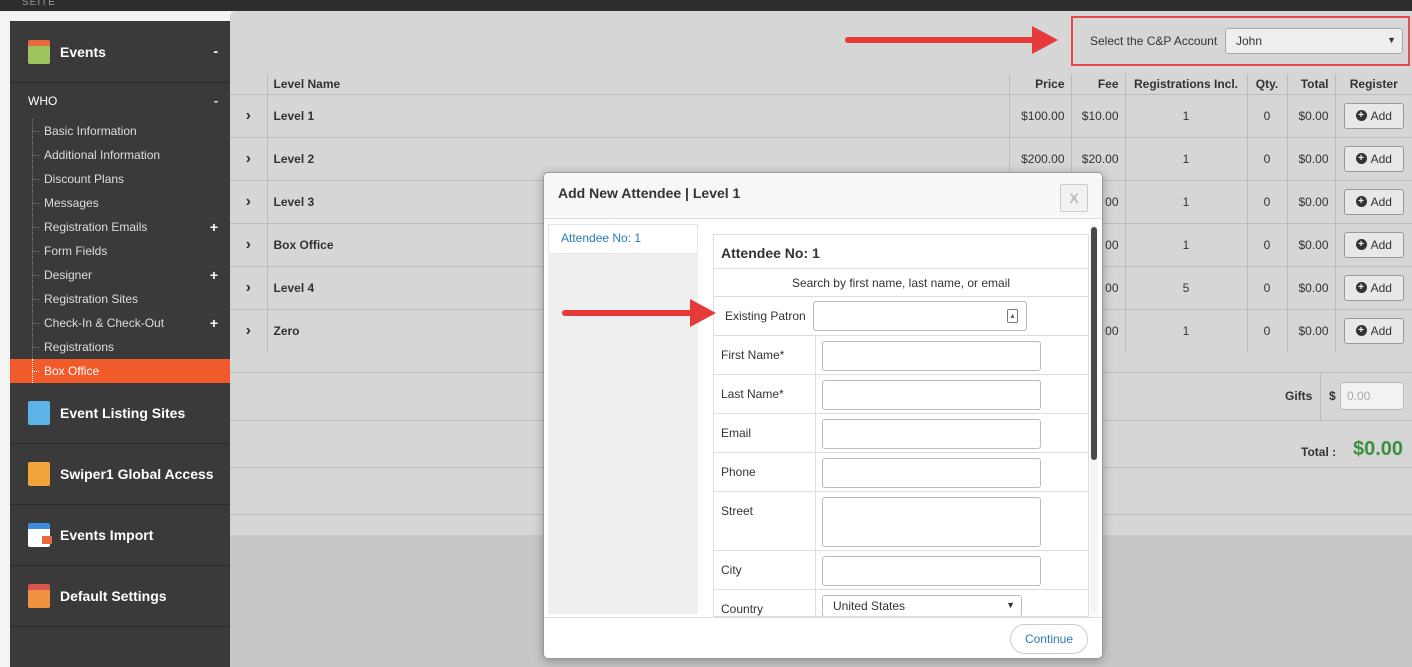 The image size is (1412, 667). What do you see at coordinates (120, 371) in the screenshot?
I see `sidebar-item-box-office: Box Office` at bounding box center [120, 371].